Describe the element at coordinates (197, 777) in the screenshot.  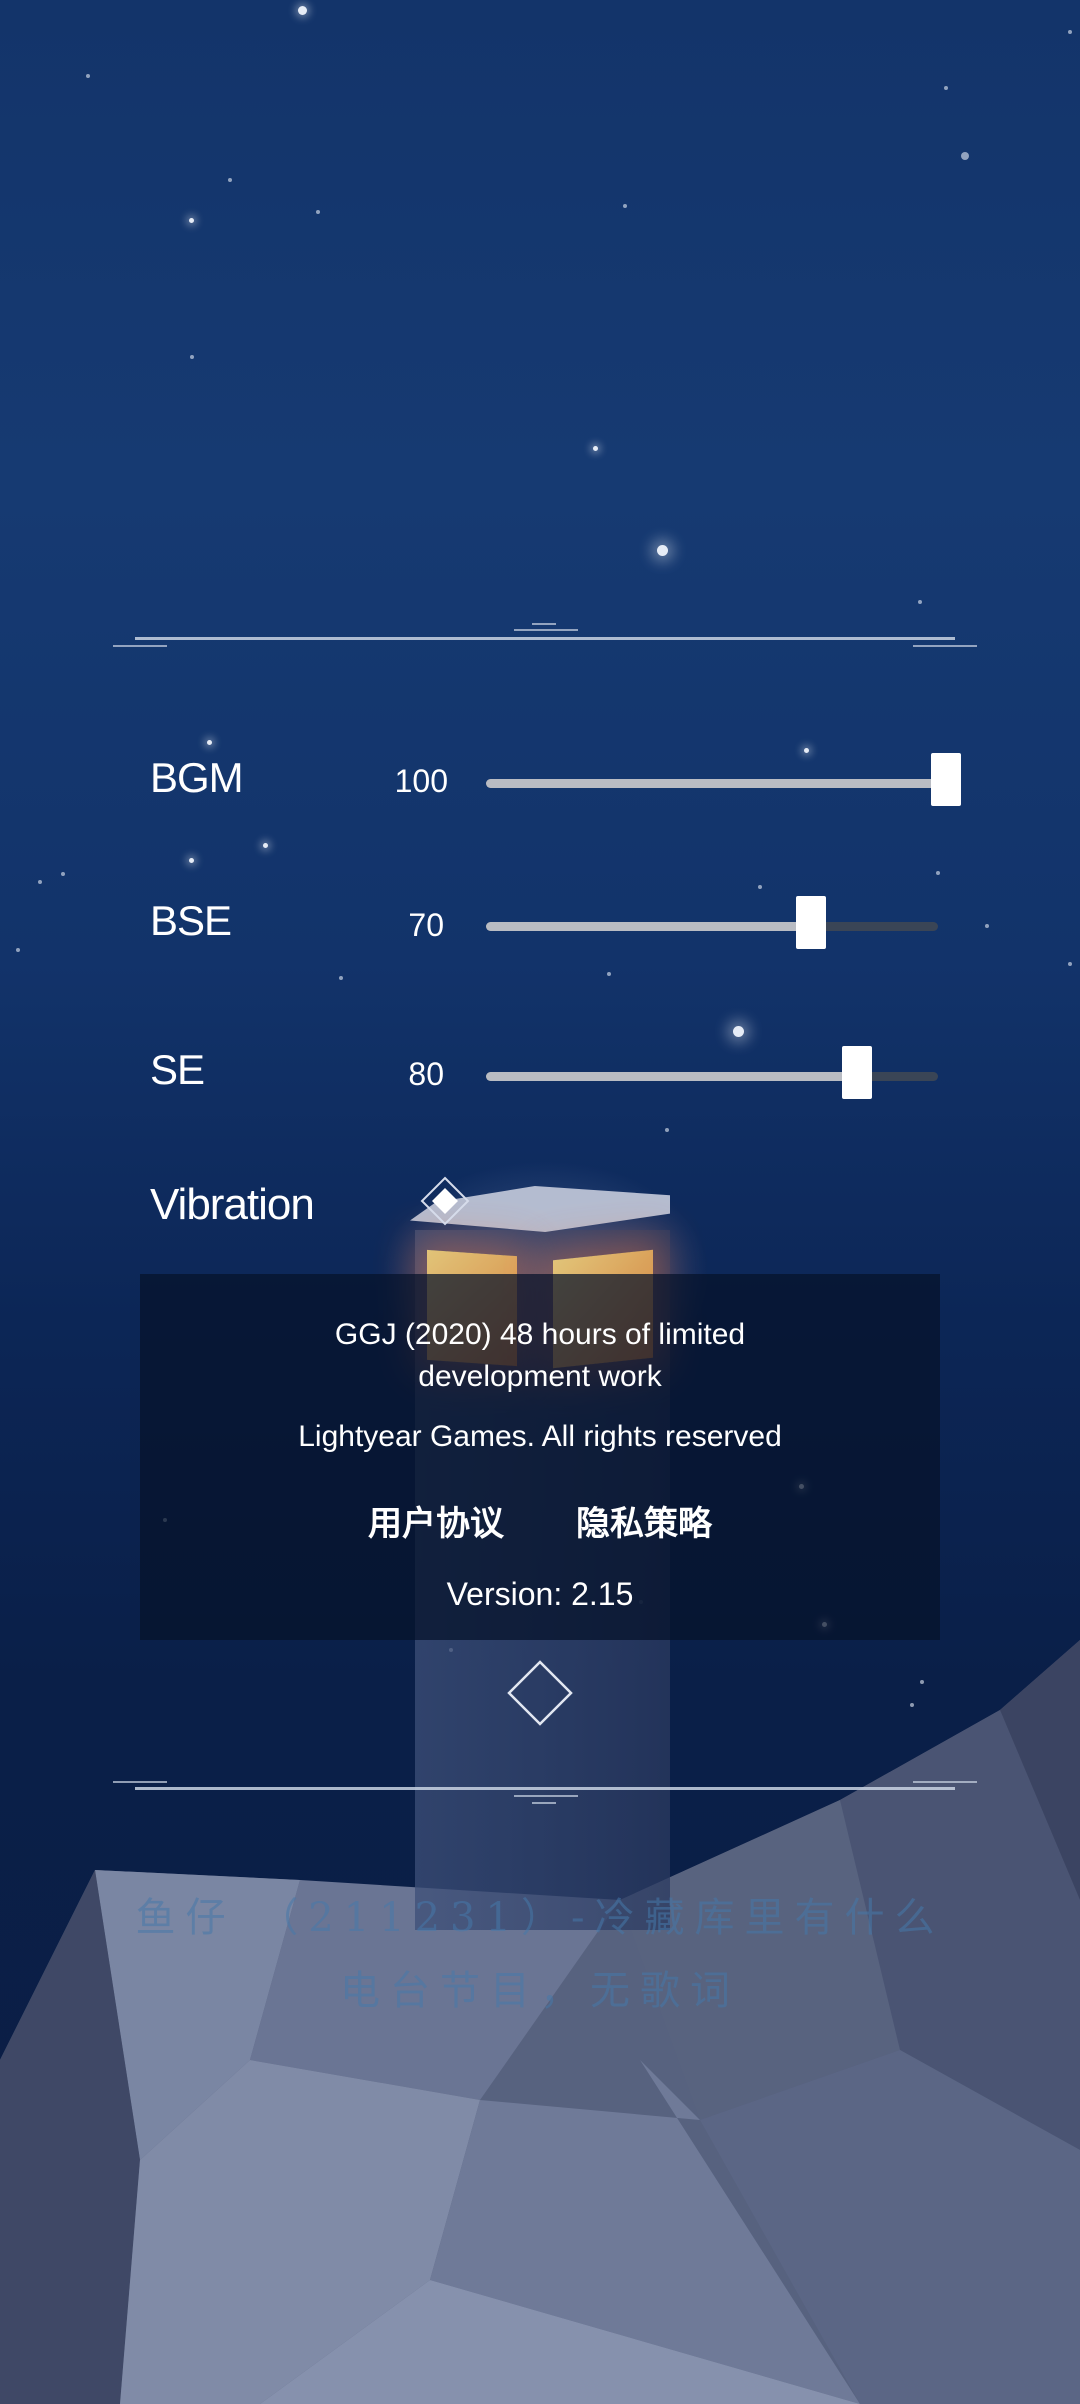
I see `setting-label: BGM` at that location.